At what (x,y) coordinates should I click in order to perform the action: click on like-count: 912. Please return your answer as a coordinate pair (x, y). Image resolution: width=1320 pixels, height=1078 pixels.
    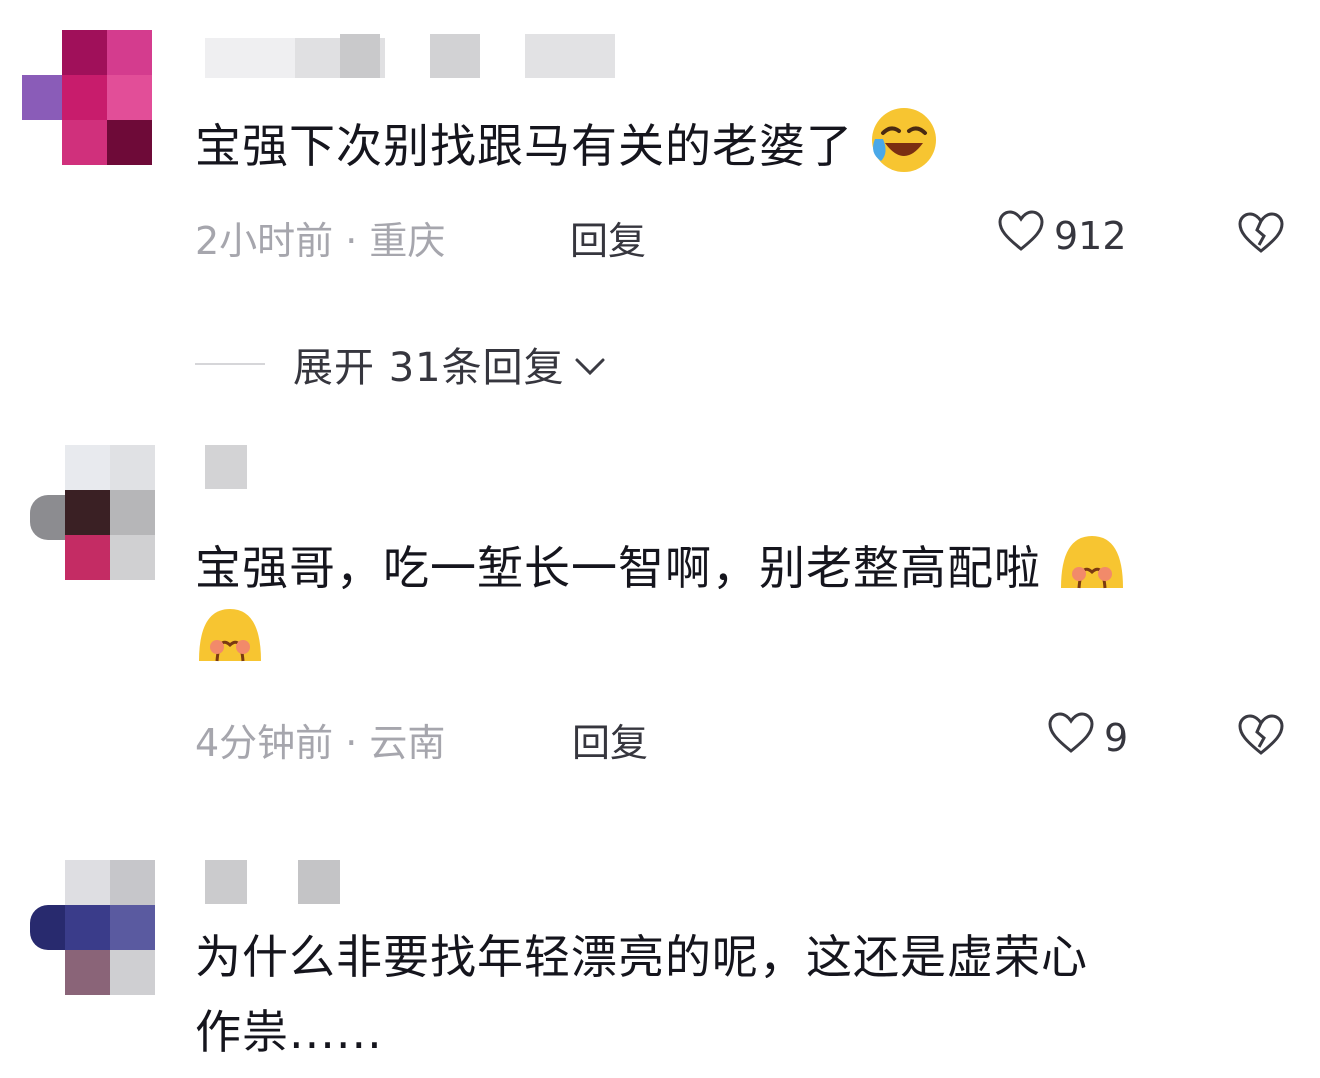
    Looking at the image, I should click on (1090, 235).